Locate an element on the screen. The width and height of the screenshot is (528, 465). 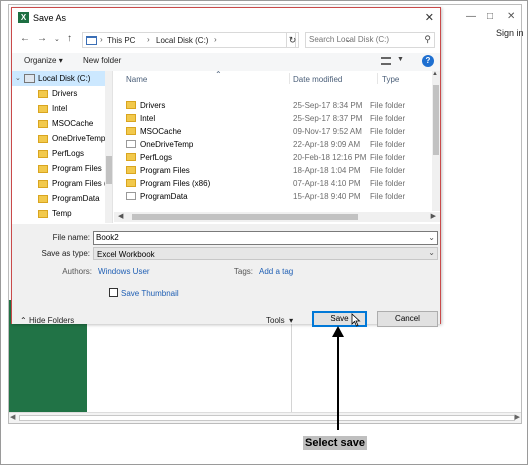
organize-menu: Organize ▾ is located at coordinates (43, 60).